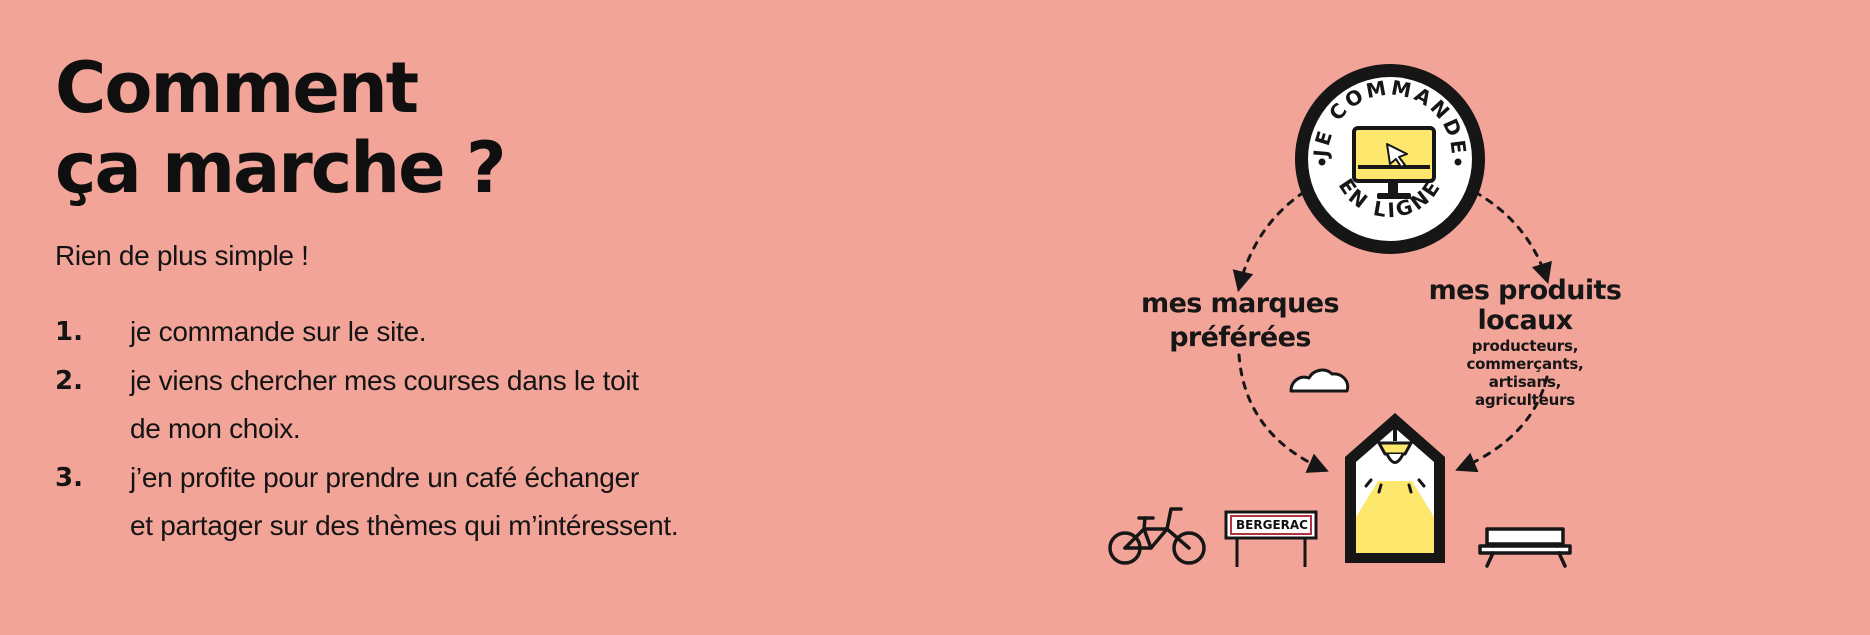 The image size is (1870, 635). Describe the element at coordinates (278, 331) in the screenshot. I see `step-1-line-1: je commande sur le site.` at that location.